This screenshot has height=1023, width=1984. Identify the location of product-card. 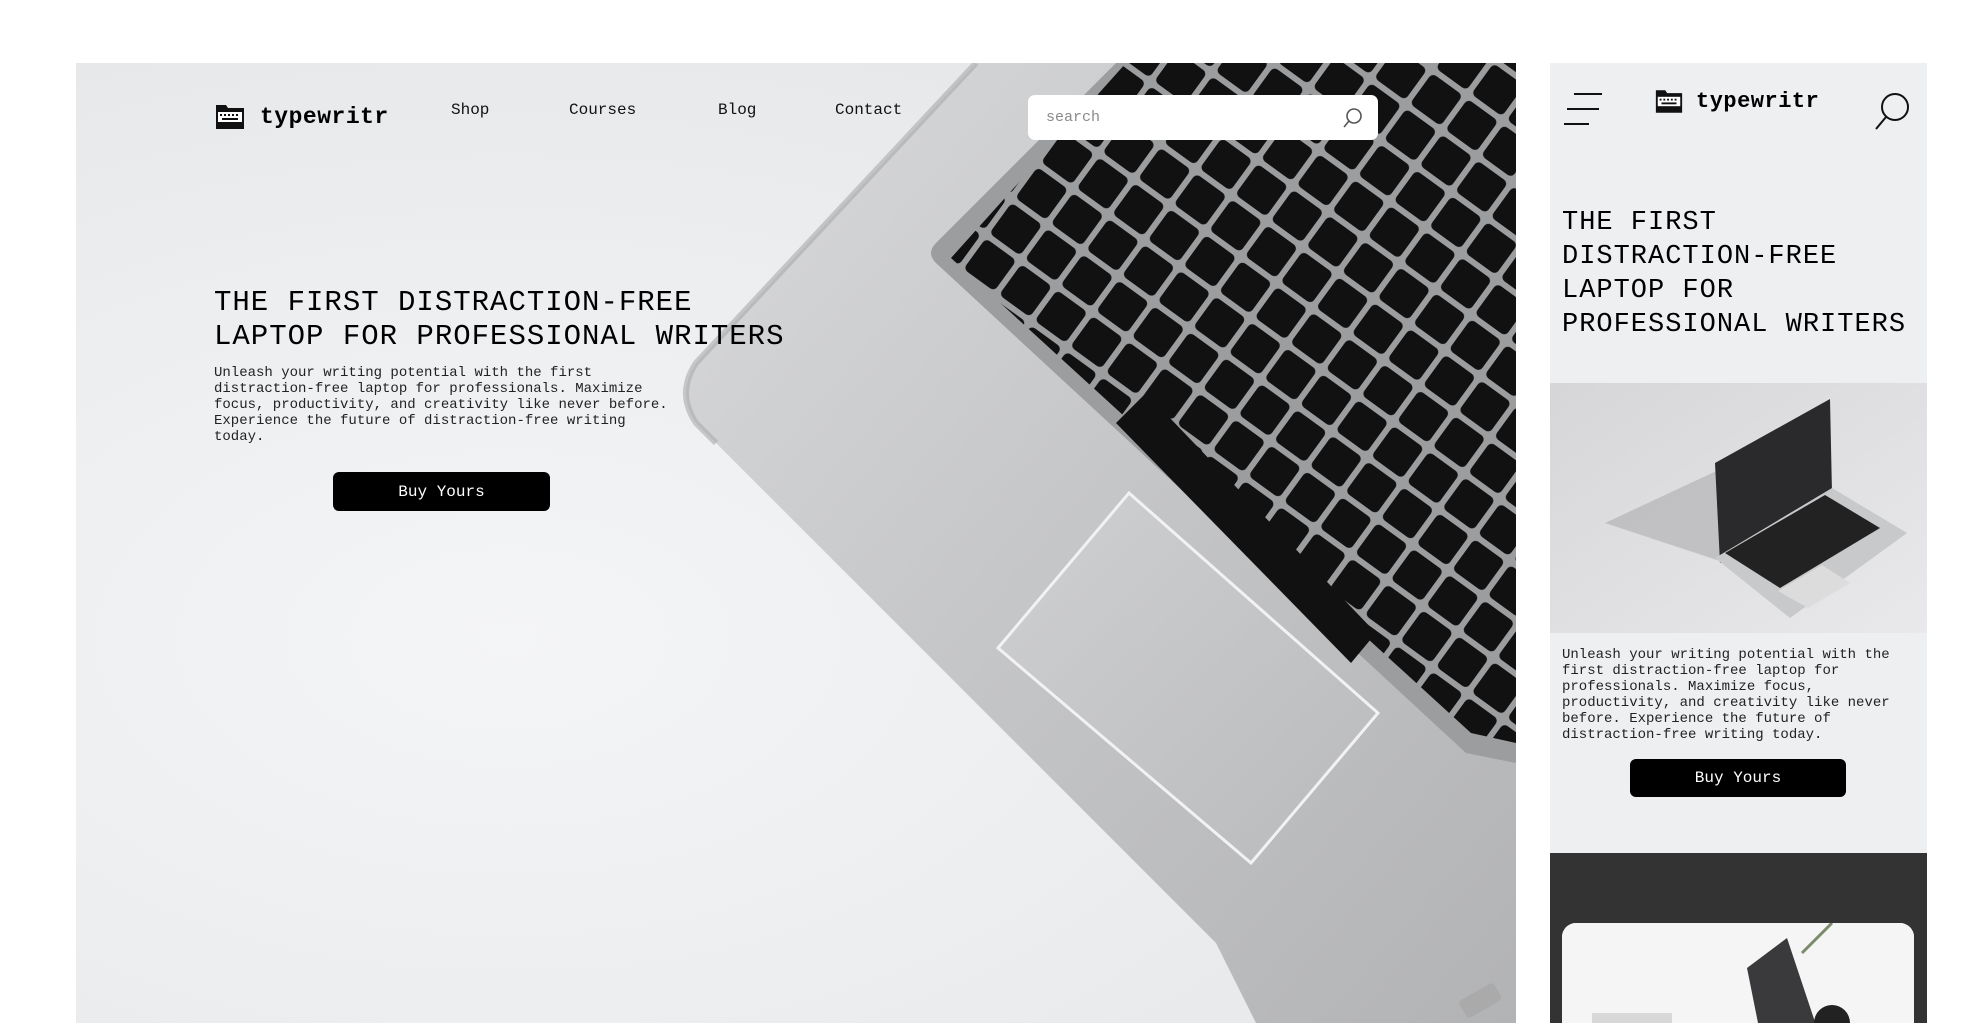
(1738, 973).